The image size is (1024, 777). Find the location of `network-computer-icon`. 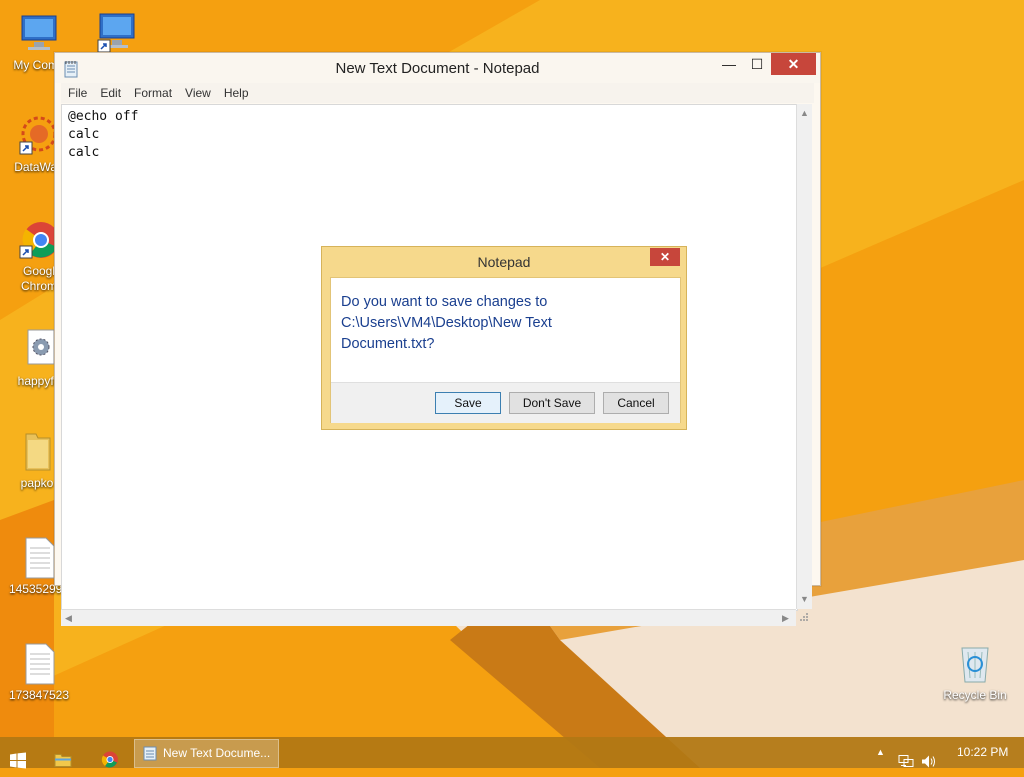

network-computer-icon is located at coordinates (116, 33).